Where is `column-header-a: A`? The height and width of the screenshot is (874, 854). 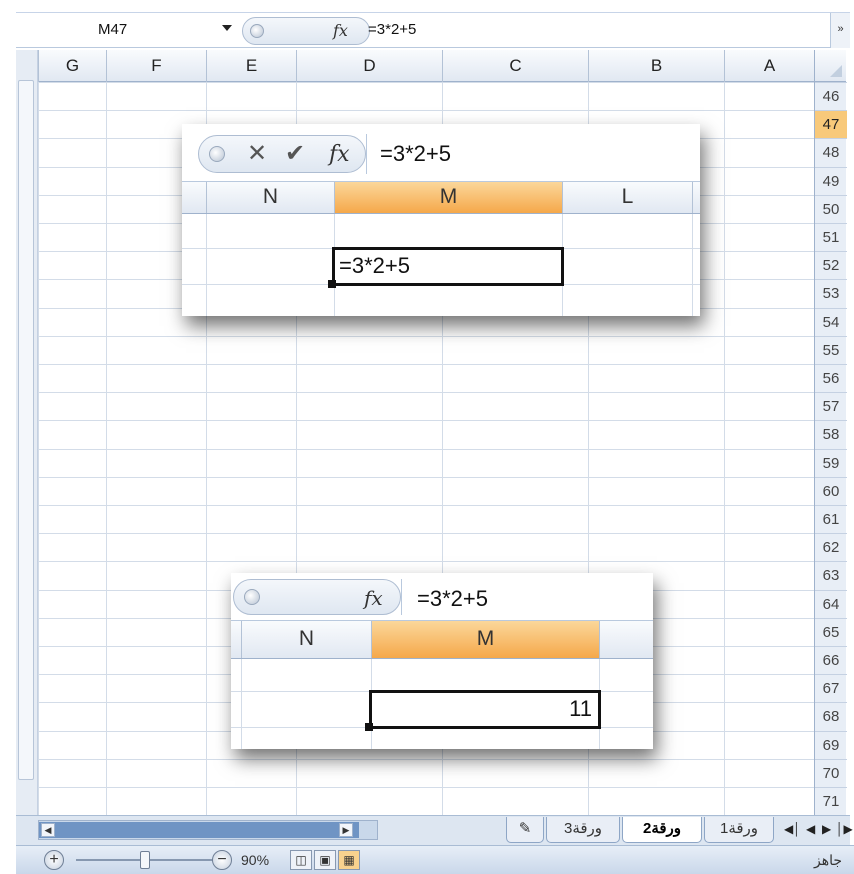 column-header-a: A is located at coordinates (769, 66).